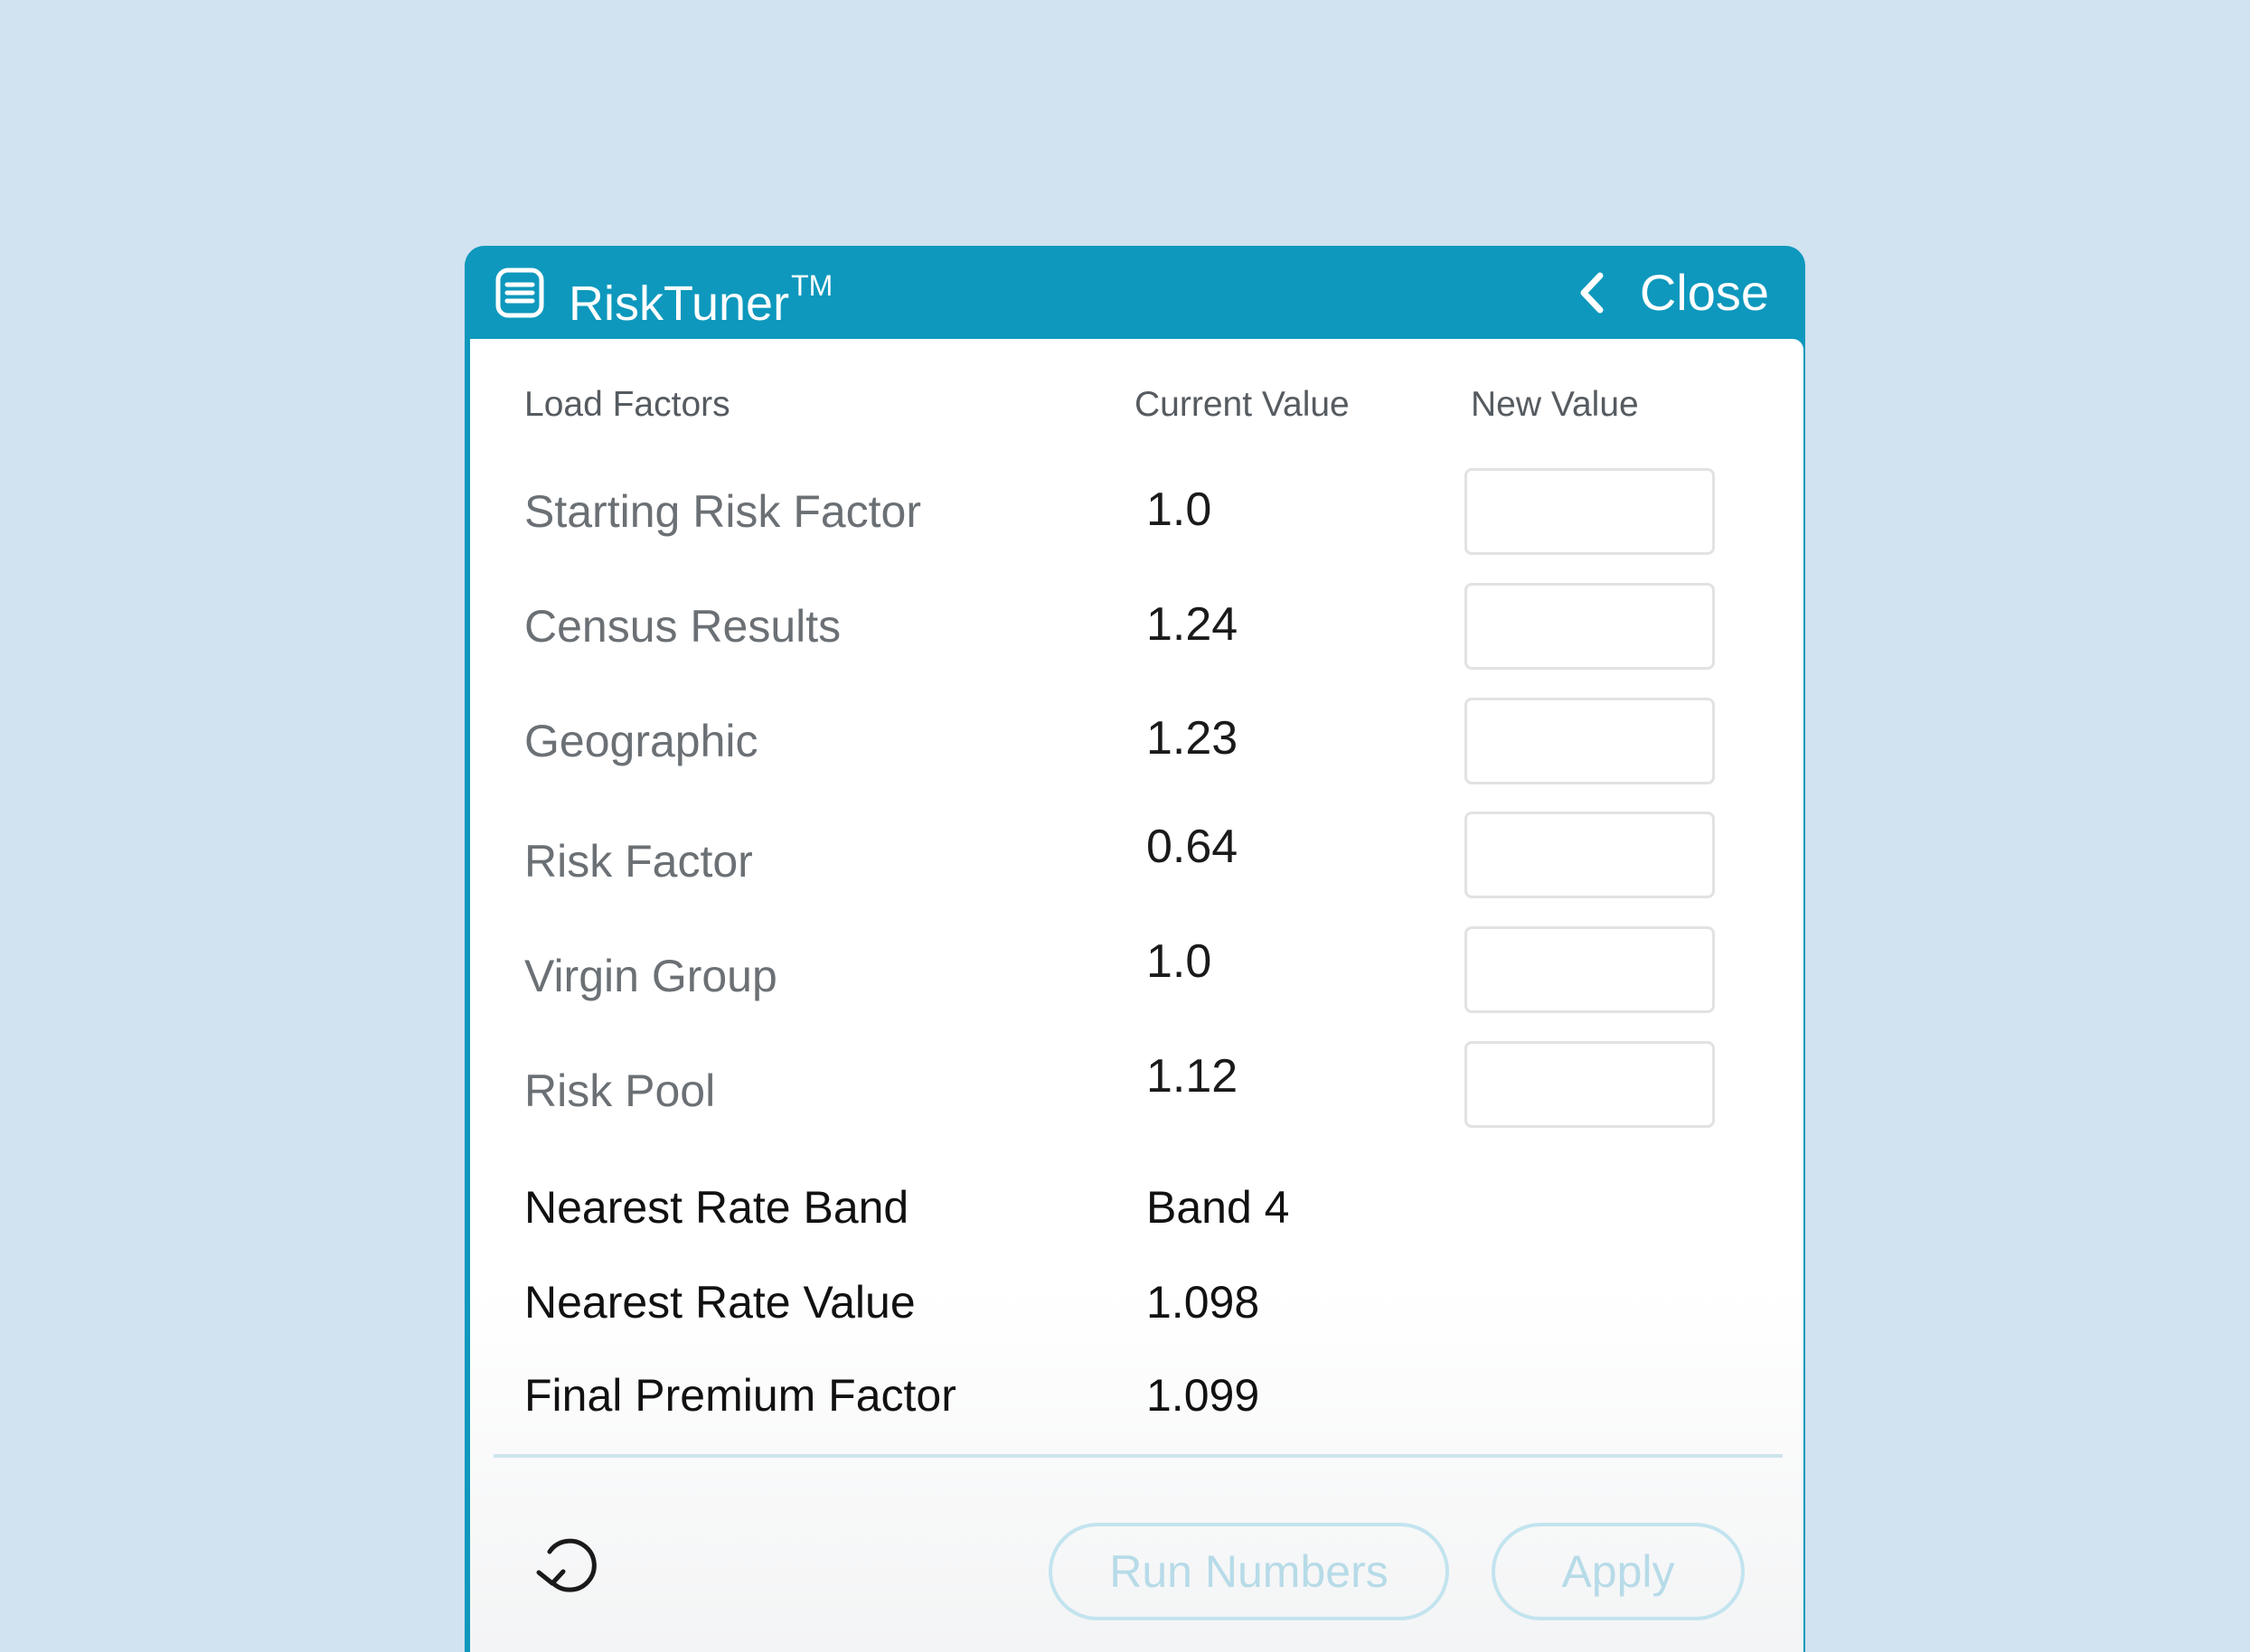 The width and height of the screenshot is (2250, 1652). I want to click on column-header-new-value: New Value, so click(1555, 404).